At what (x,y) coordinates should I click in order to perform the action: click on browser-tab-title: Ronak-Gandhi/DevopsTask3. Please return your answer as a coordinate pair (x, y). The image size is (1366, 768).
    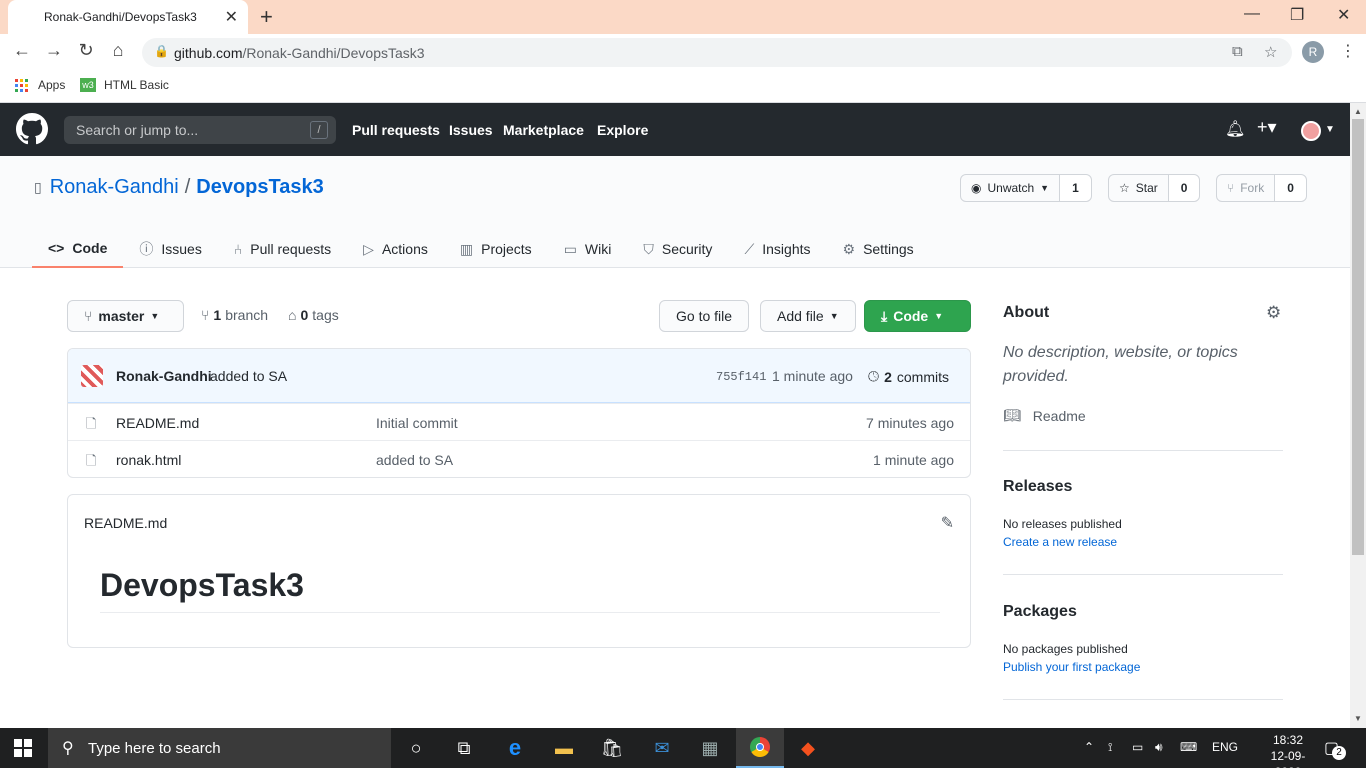
    Looking at the image, I should click on (120, 17).